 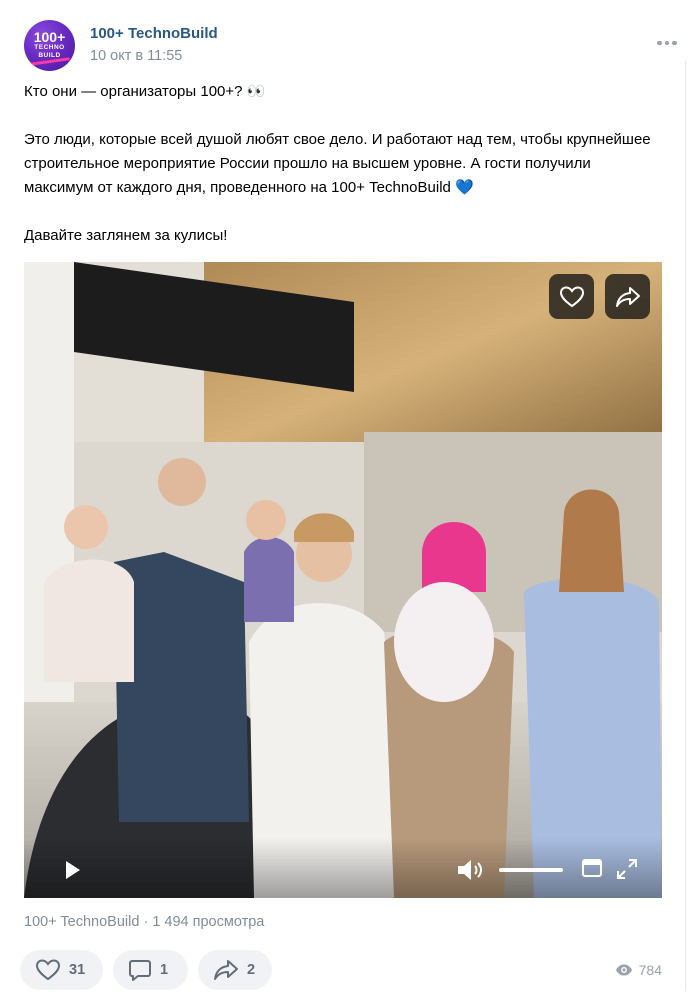 I want to click on more-options-icon, so click(x=667, y=43).